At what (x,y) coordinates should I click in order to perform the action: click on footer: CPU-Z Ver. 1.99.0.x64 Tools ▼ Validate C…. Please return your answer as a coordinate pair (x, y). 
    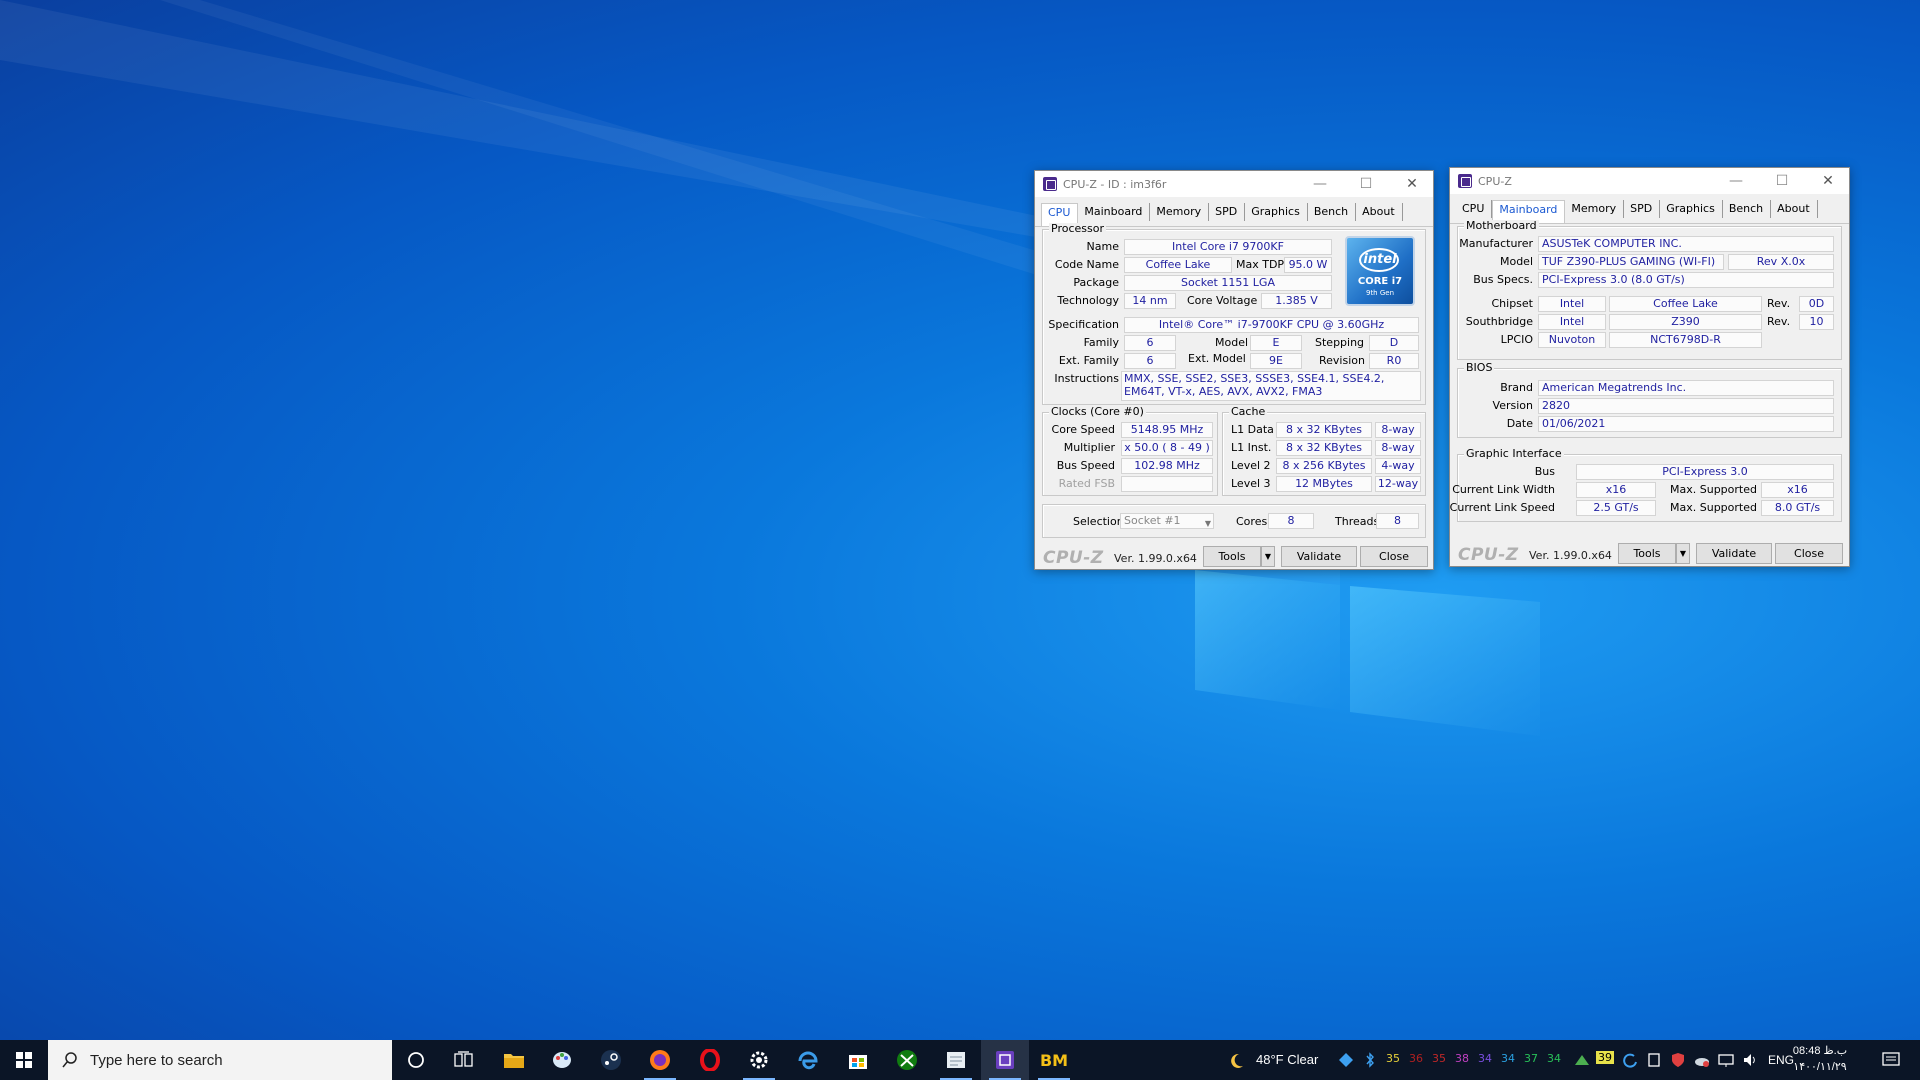
    Looking at the image, I should click on (1649, 554).